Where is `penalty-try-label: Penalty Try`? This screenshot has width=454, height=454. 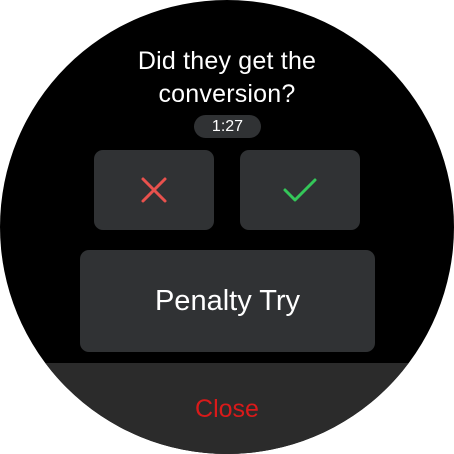
penalty-try-label: Penalty Try is located at coordinates (227, 300).